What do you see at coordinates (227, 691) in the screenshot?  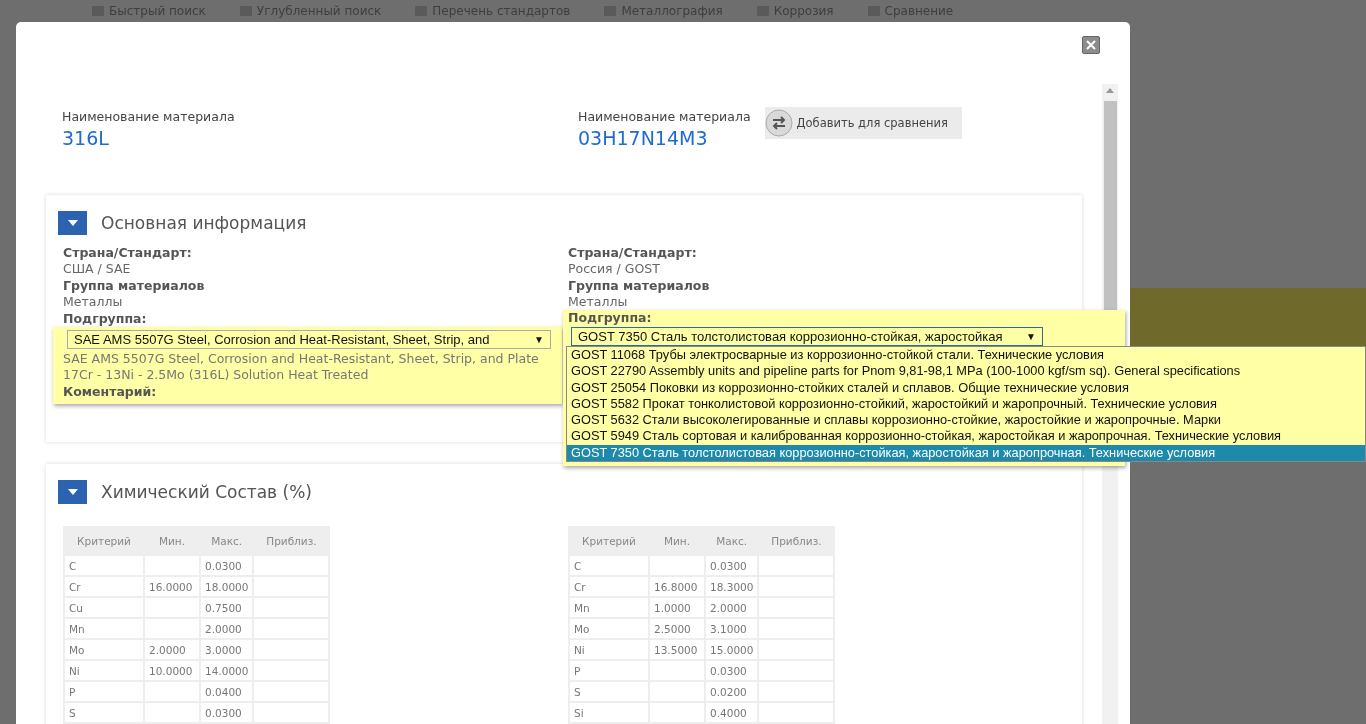 I see `table-cell: 0.0400` at bounding box center [227, 691].